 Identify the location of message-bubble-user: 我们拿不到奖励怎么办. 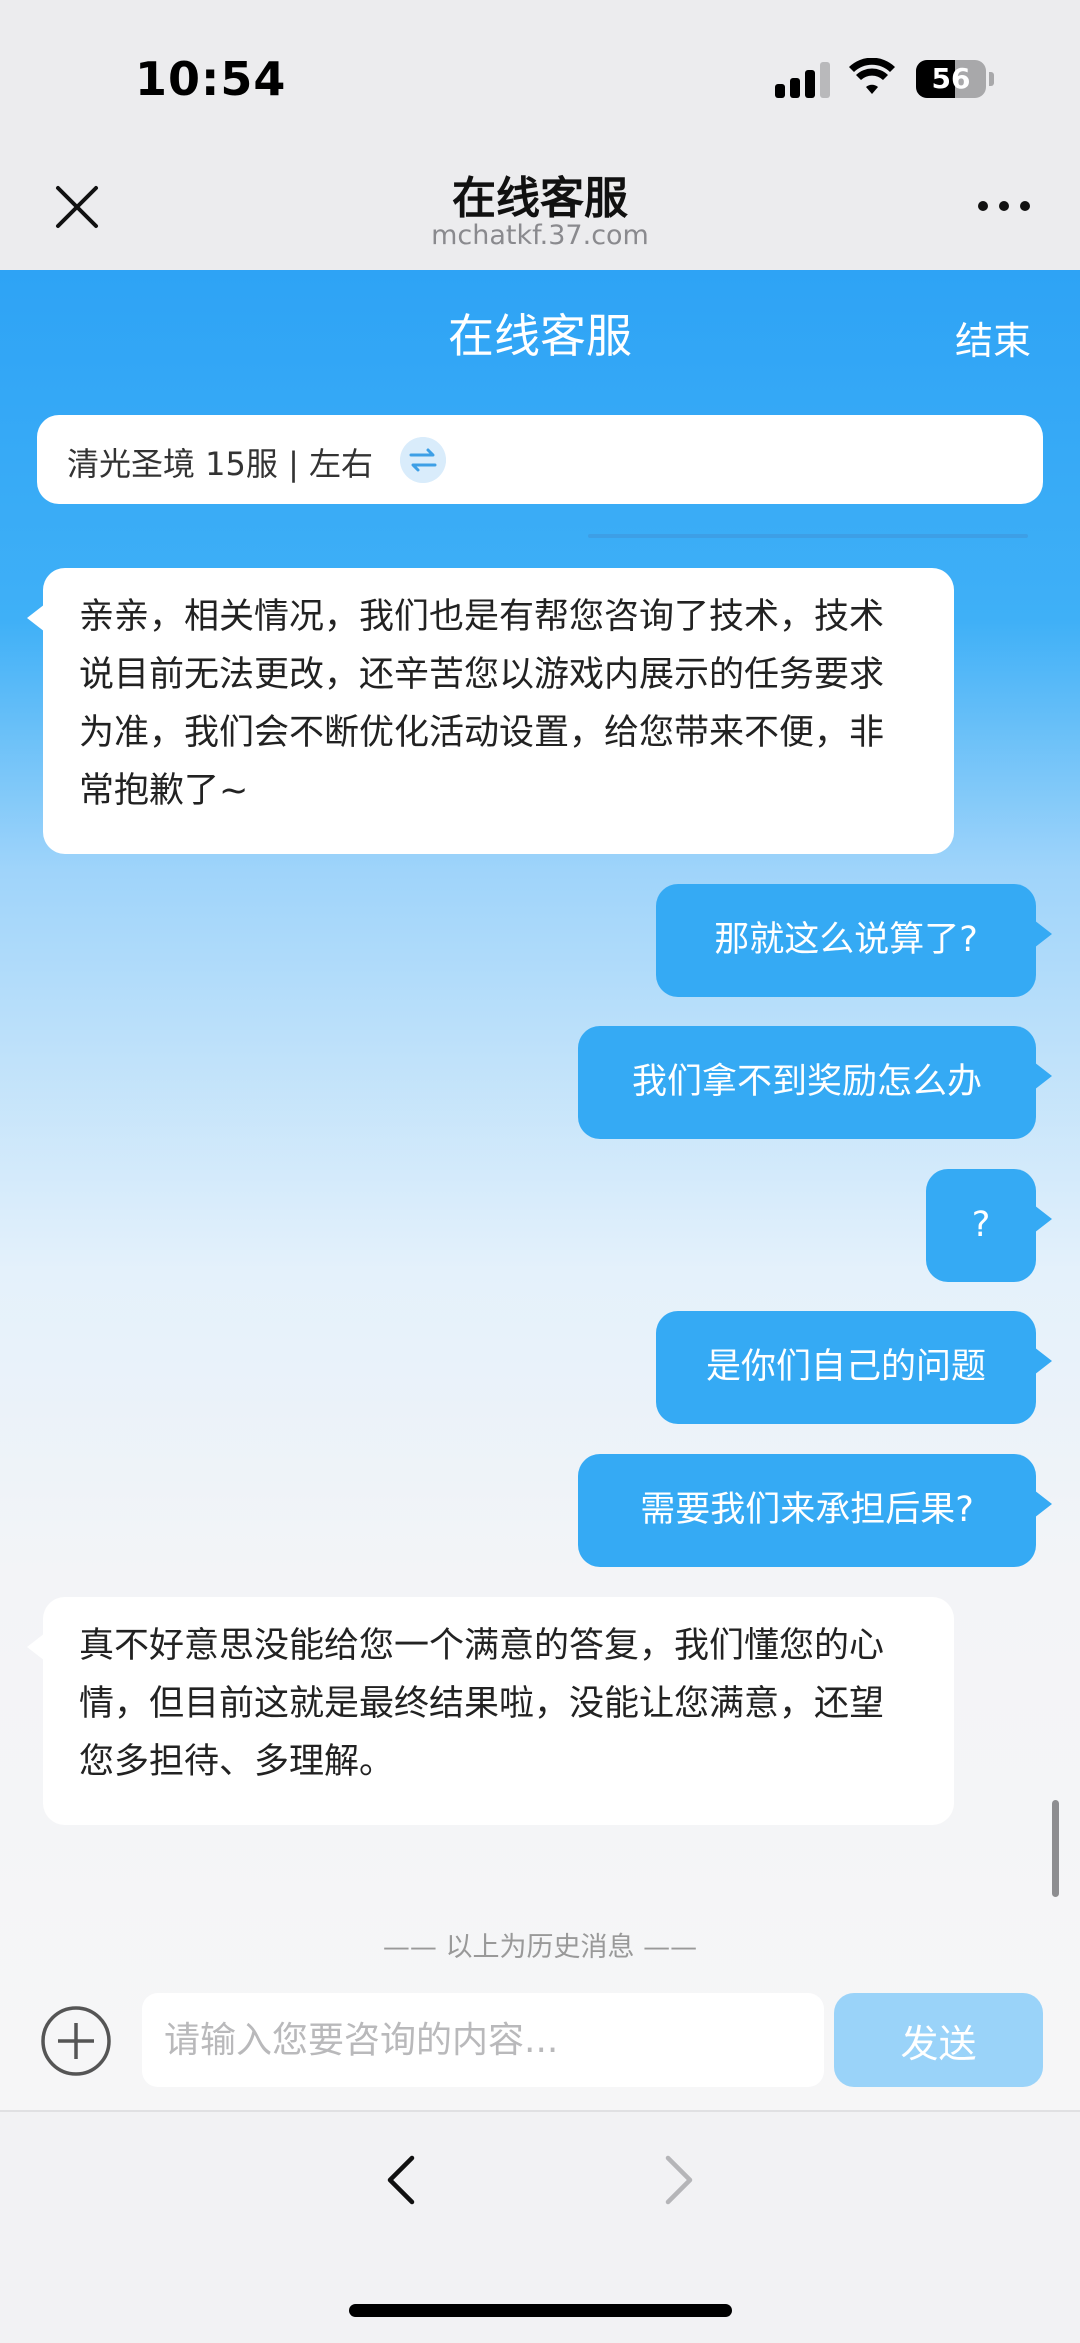
(815, 1082).